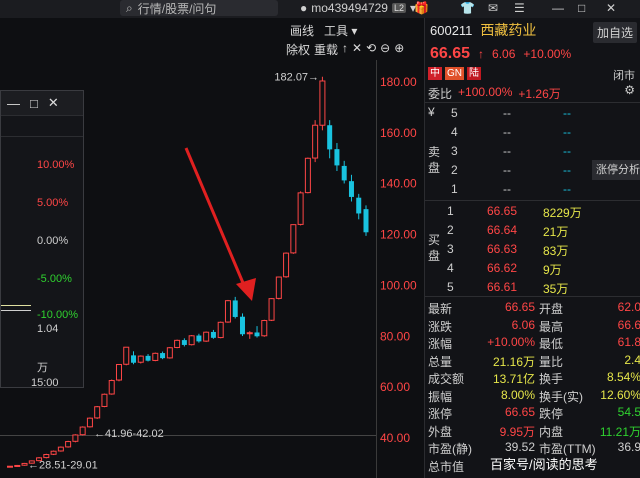 The width and height of the screenshot is (640, 478). I want to click on avg-line, so click(16, 310).